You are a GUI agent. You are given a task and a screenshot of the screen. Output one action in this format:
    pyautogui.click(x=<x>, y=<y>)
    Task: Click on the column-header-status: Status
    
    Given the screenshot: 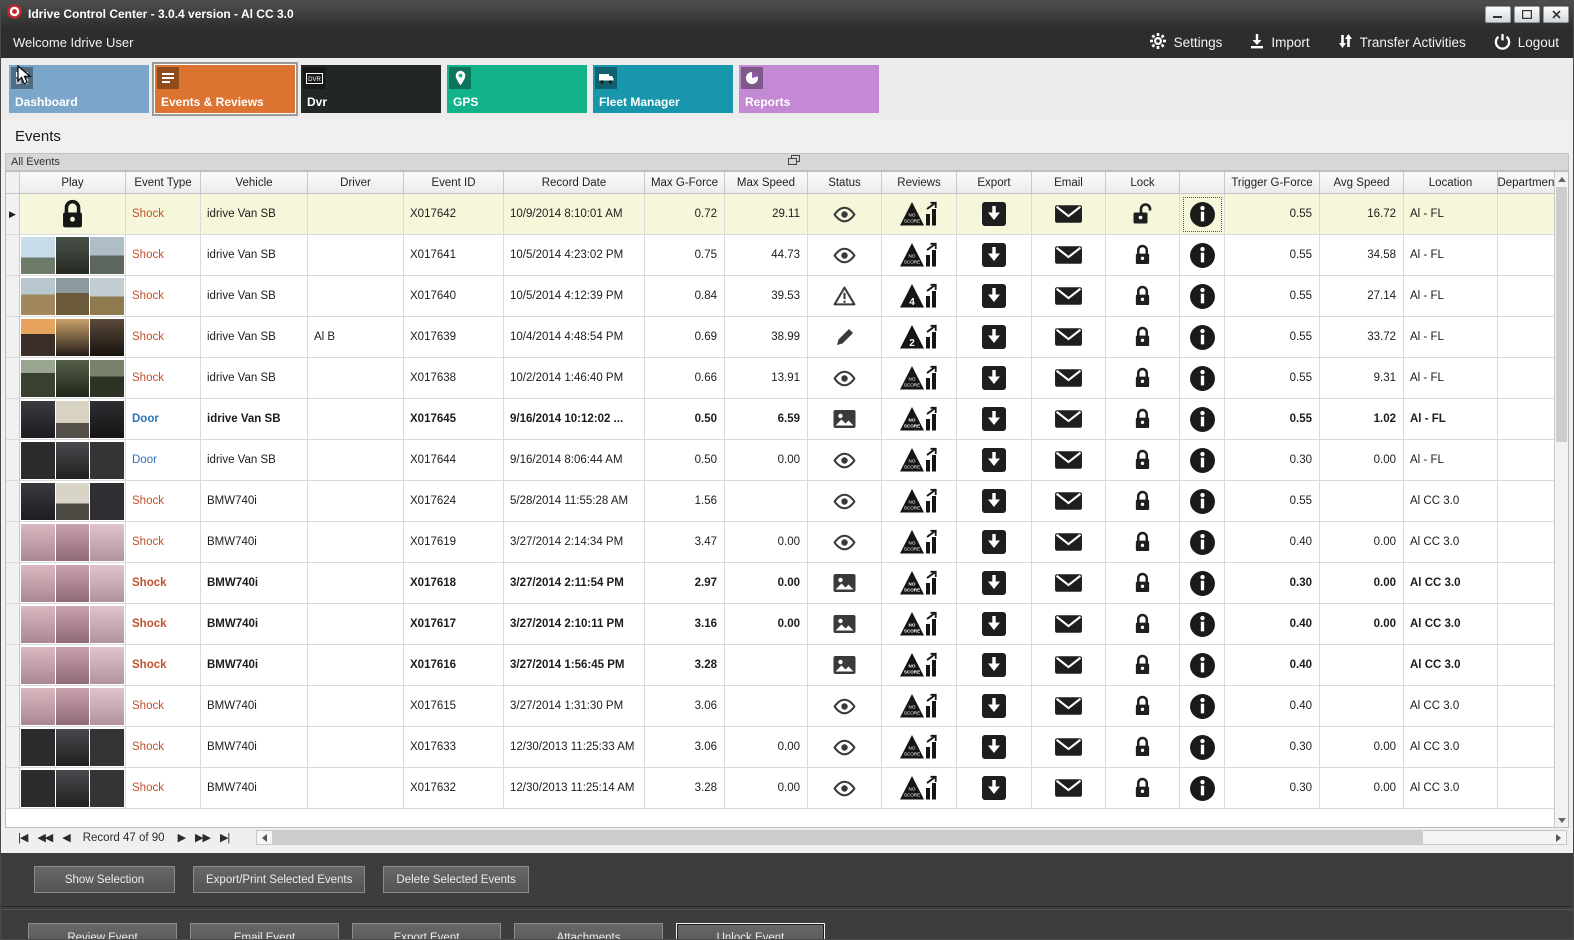 What is the action you would take?
    pyautogui.click(x=845, y=182)
    